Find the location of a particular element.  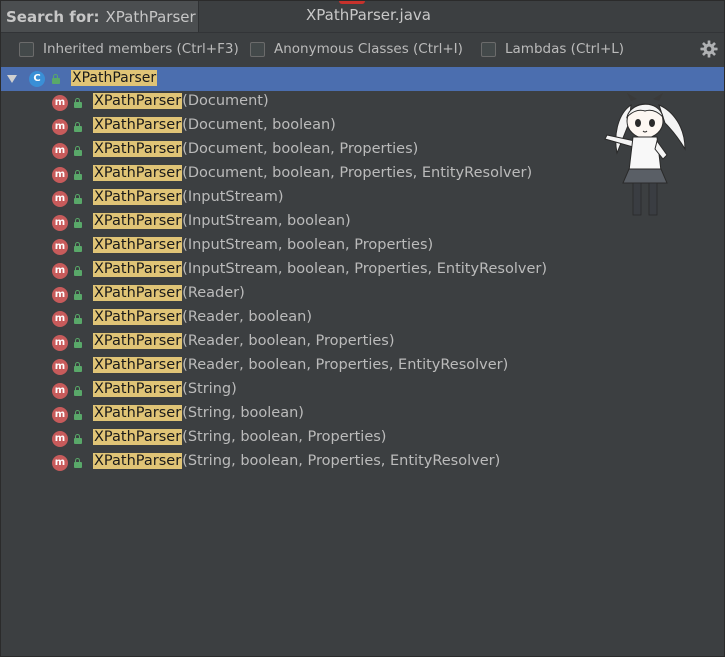

search-query: XPathParser is located at coordinates (151, 17).